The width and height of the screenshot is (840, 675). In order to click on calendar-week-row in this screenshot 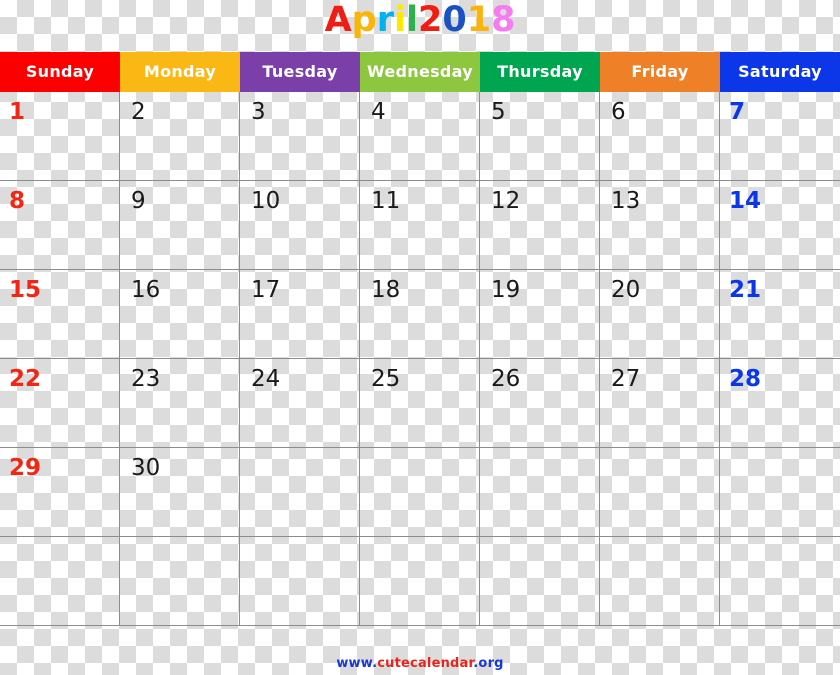, I will do `click(420, 581)`.